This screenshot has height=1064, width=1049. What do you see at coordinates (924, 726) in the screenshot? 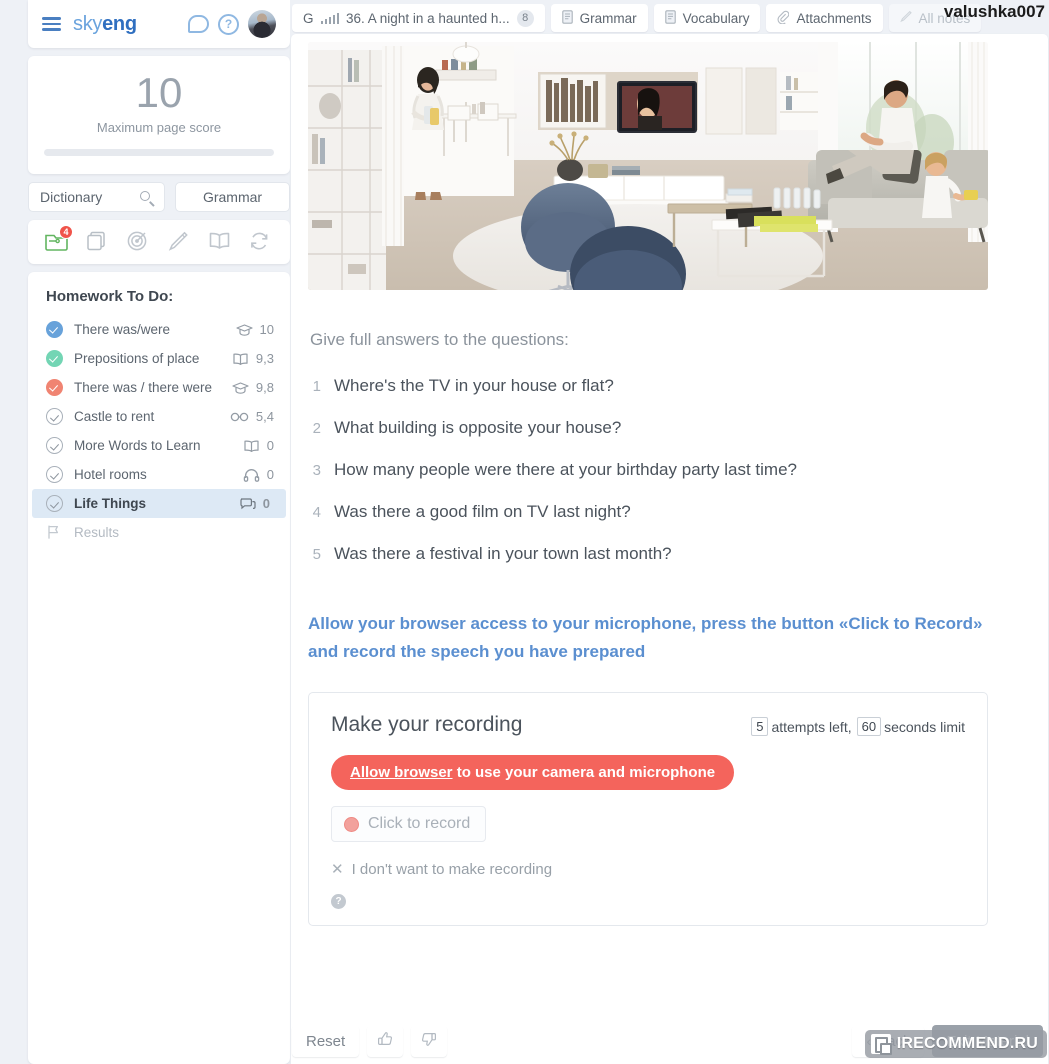
I see `seconds-limit-label: seconds limit` at bounding box center [924, 726].